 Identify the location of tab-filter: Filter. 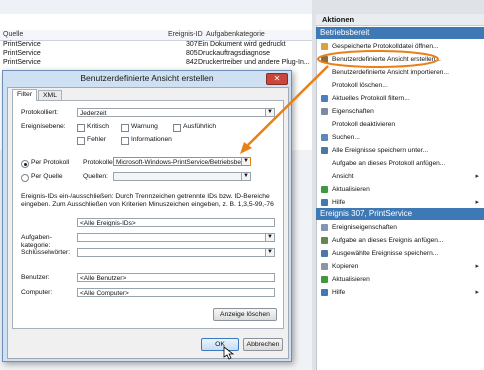
(25, 95).